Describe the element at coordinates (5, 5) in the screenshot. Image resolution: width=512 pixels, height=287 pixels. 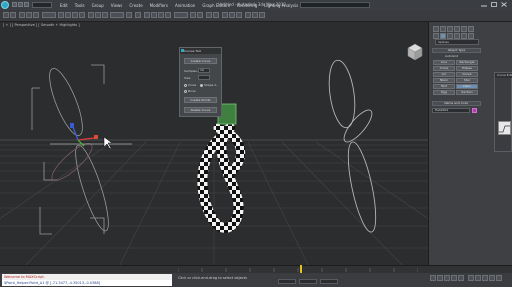
I see `app-logo-icon` at that location.